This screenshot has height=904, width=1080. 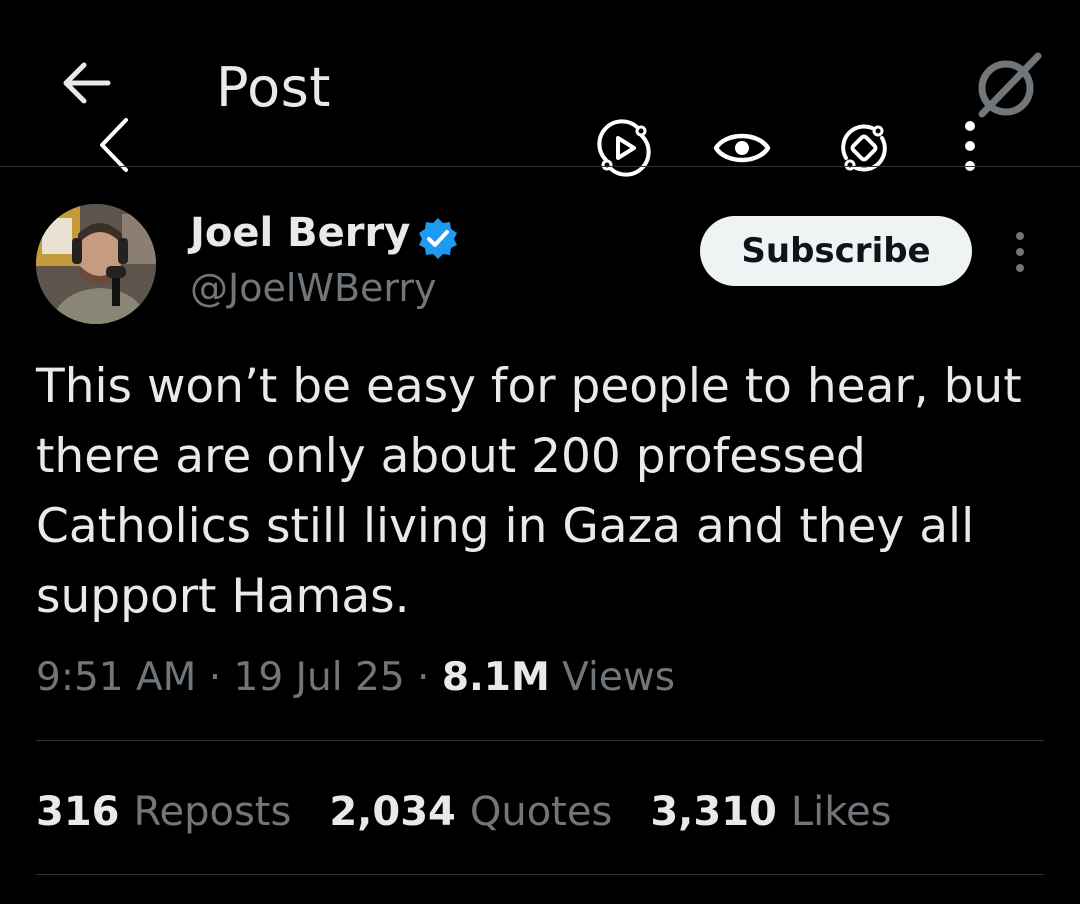 I want to click on reposts-label: Reposts, so click(x=212, y=812).